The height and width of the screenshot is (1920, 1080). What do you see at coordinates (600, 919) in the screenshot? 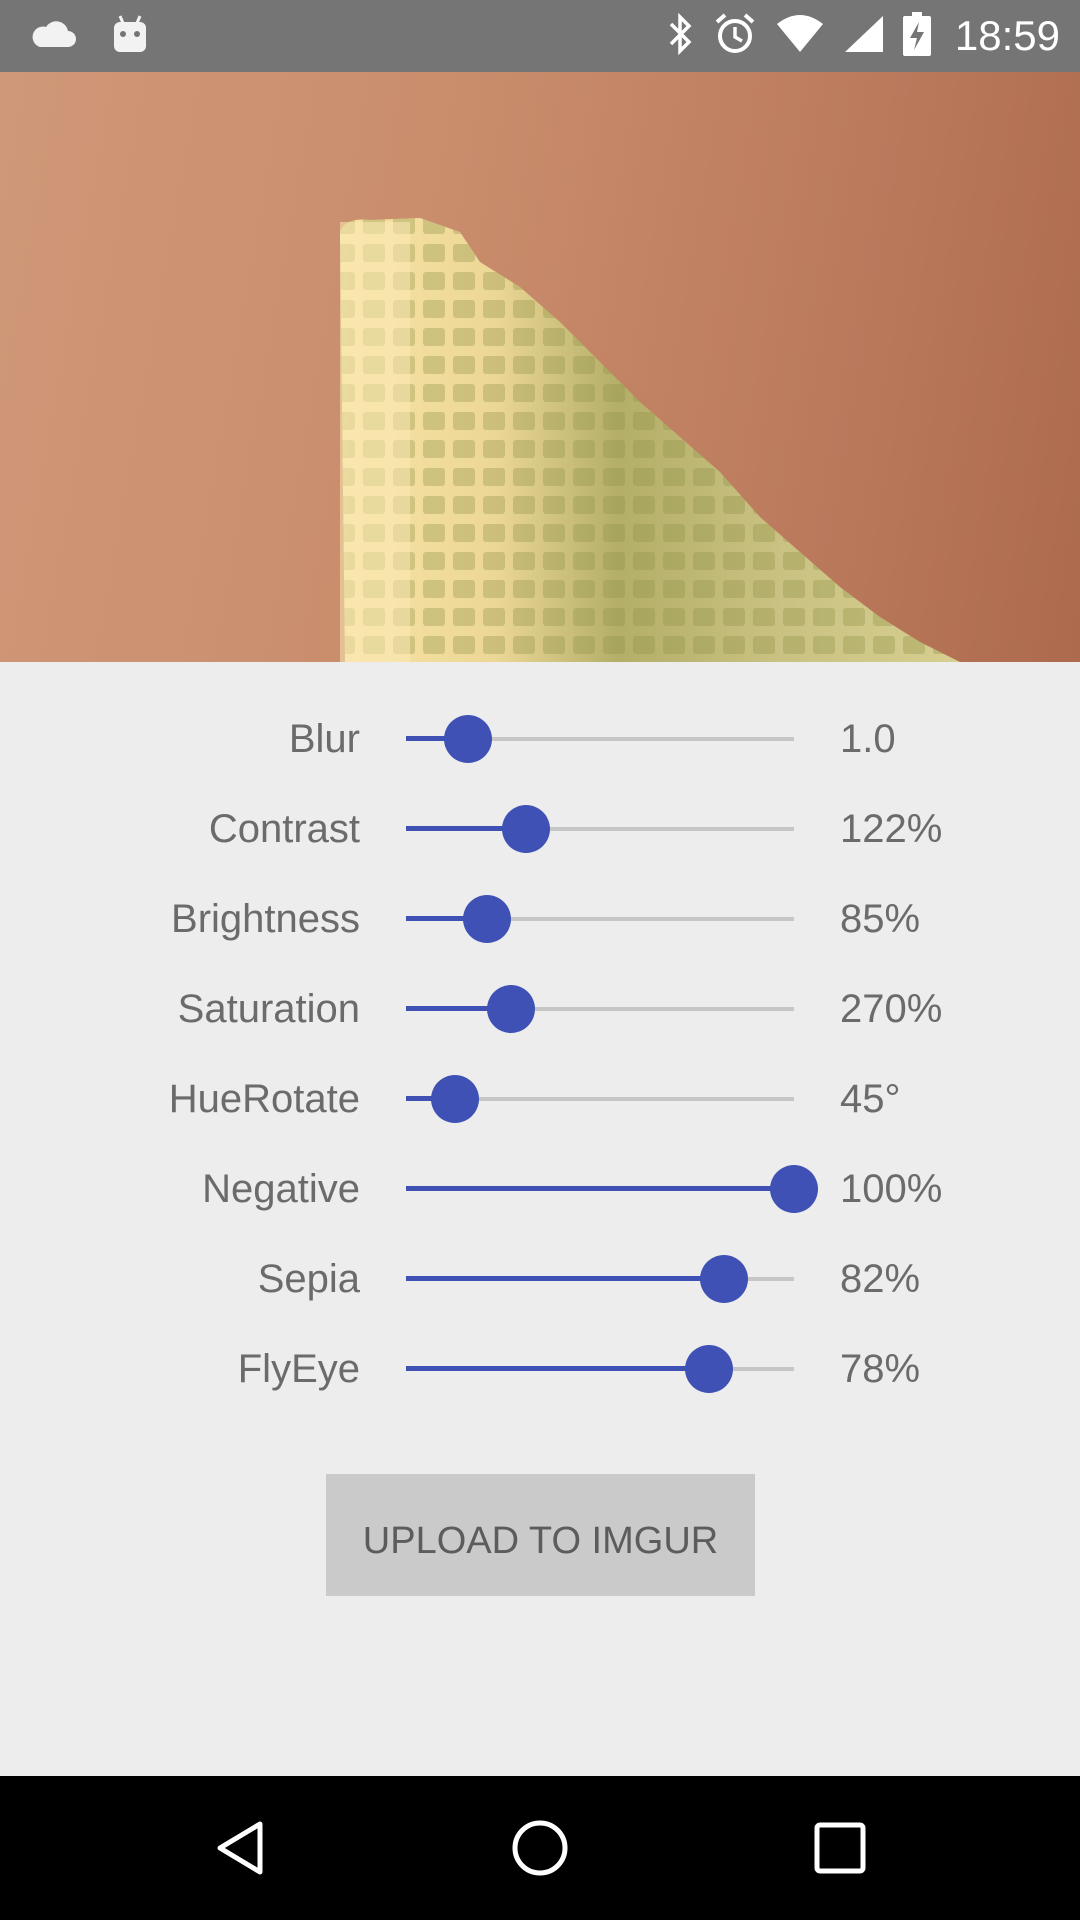
I see `brightness-slider` at bounding box center [600, 919].